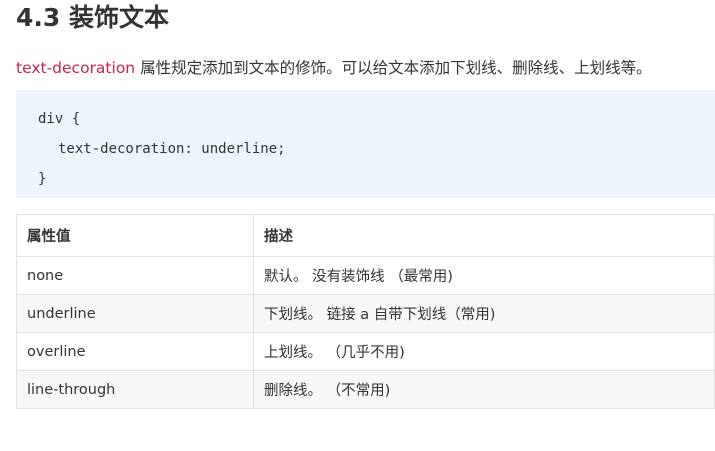 Image resolution: width=715 pixels, height=451 pixels. What do you see at coordinates (484, 235) in the screenshot?
I see `header-description: 描述` at bounding box center [484, 235].